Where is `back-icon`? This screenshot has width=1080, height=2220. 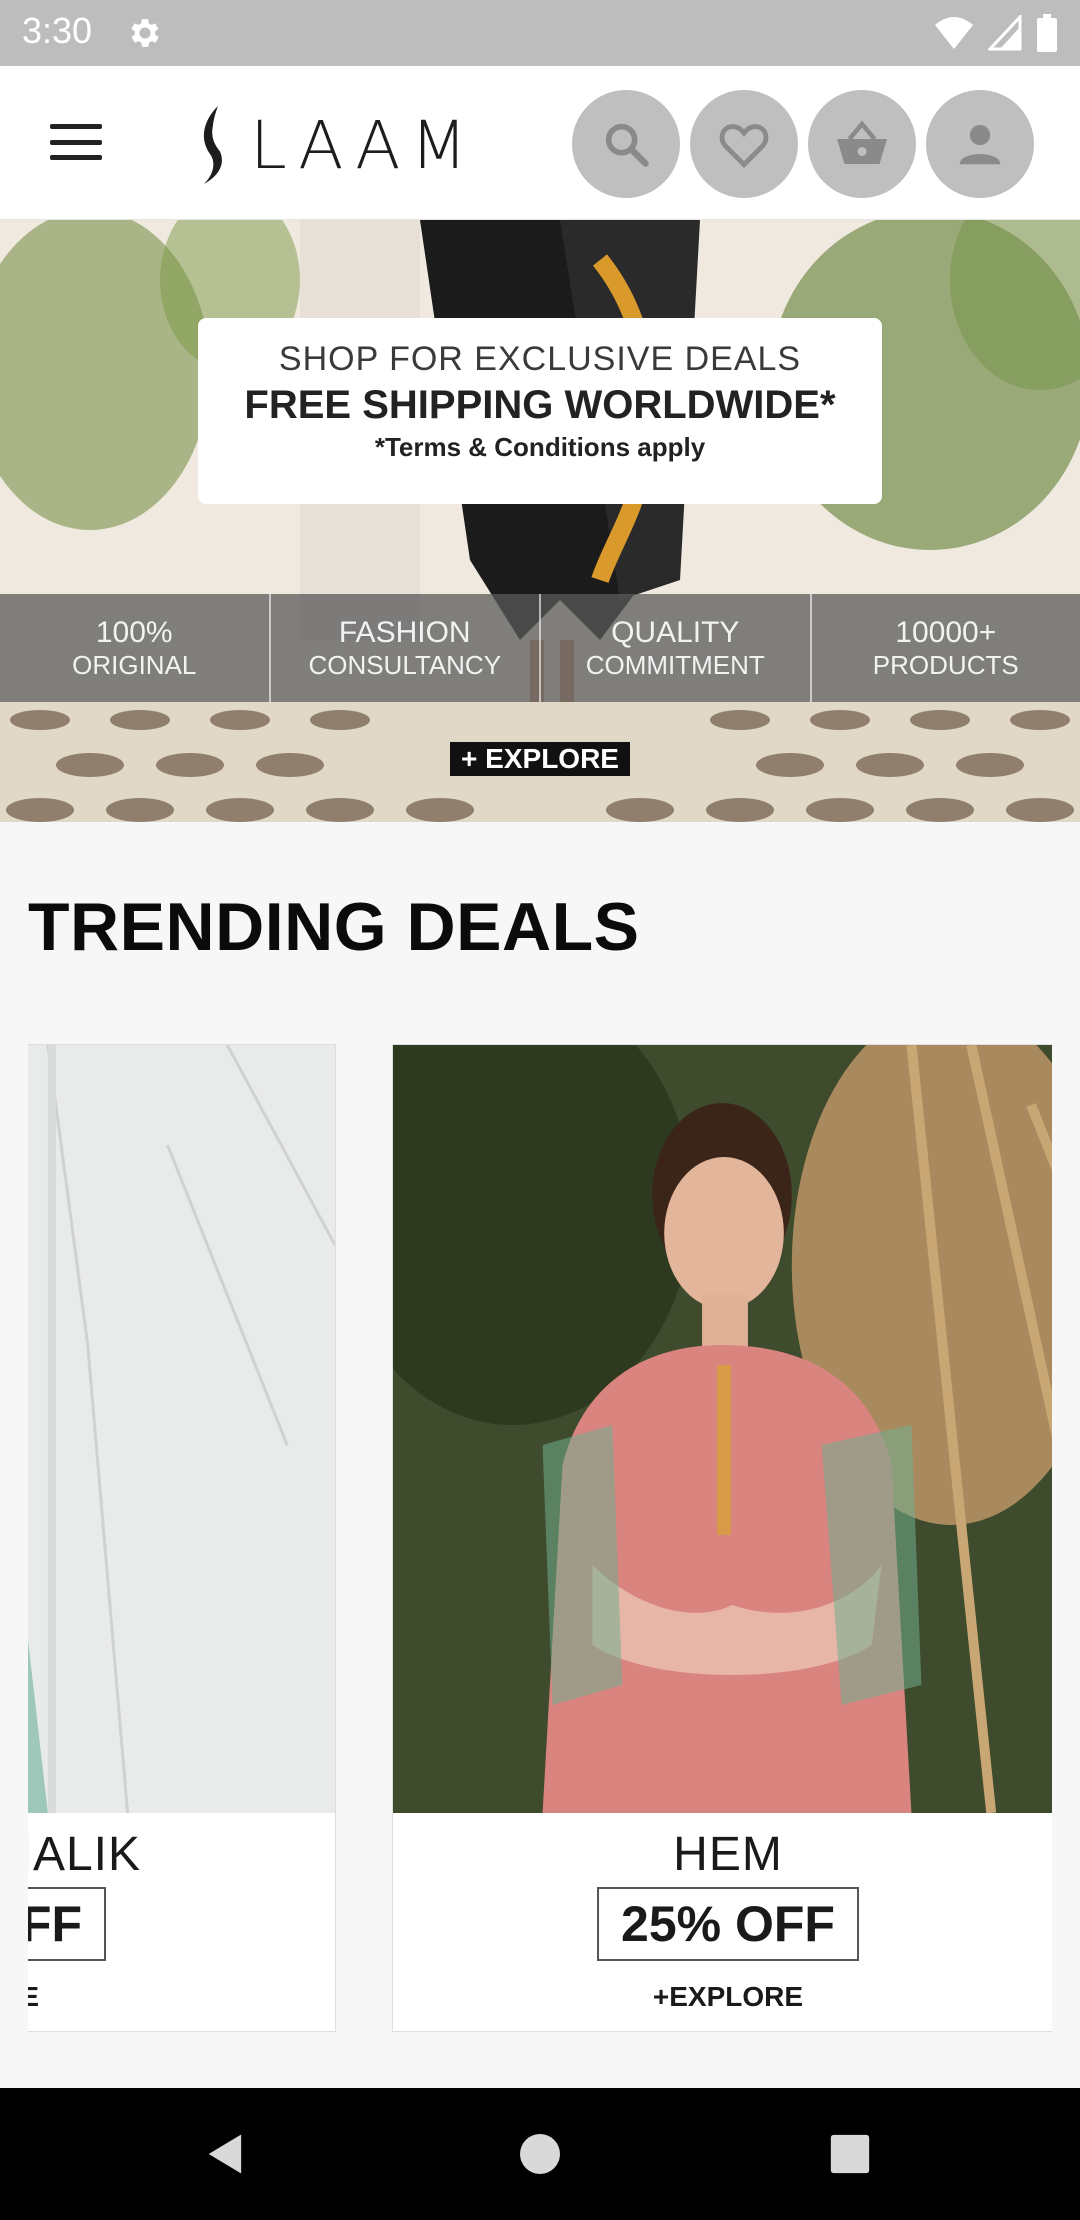 back-icon is located at coordinates (225, 2154).